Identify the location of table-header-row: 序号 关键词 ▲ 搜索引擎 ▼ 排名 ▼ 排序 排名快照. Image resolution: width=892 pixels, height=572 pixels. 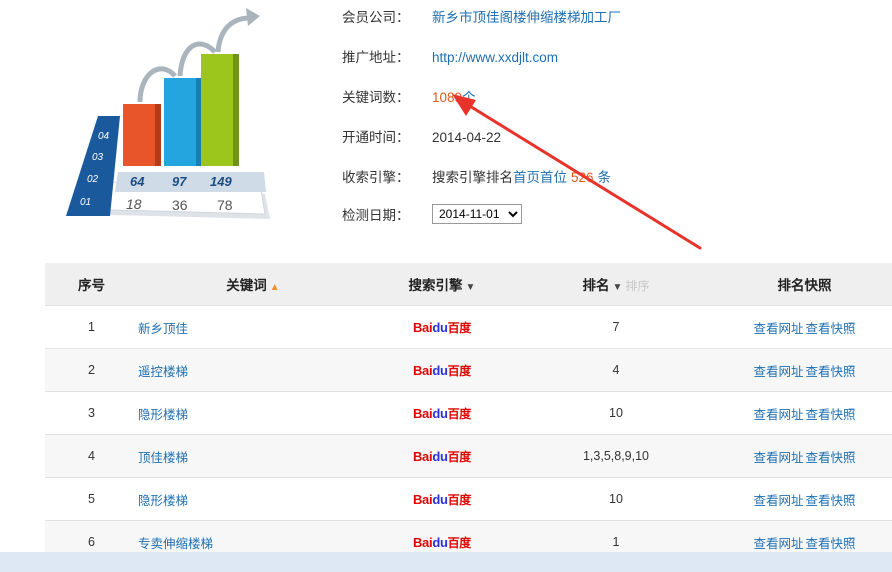
(468, 284).